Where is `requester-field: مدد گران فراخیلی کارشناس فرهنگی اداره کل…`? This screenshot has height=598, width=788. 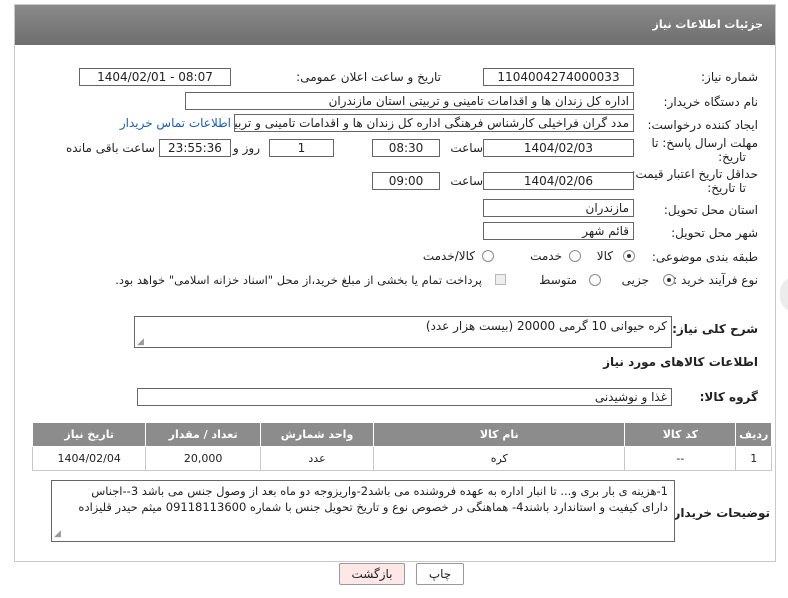
requester-field: مدد گران فراخیلی کارشناس فرهنگی اداره کل… is located at coordinates (434, 123).